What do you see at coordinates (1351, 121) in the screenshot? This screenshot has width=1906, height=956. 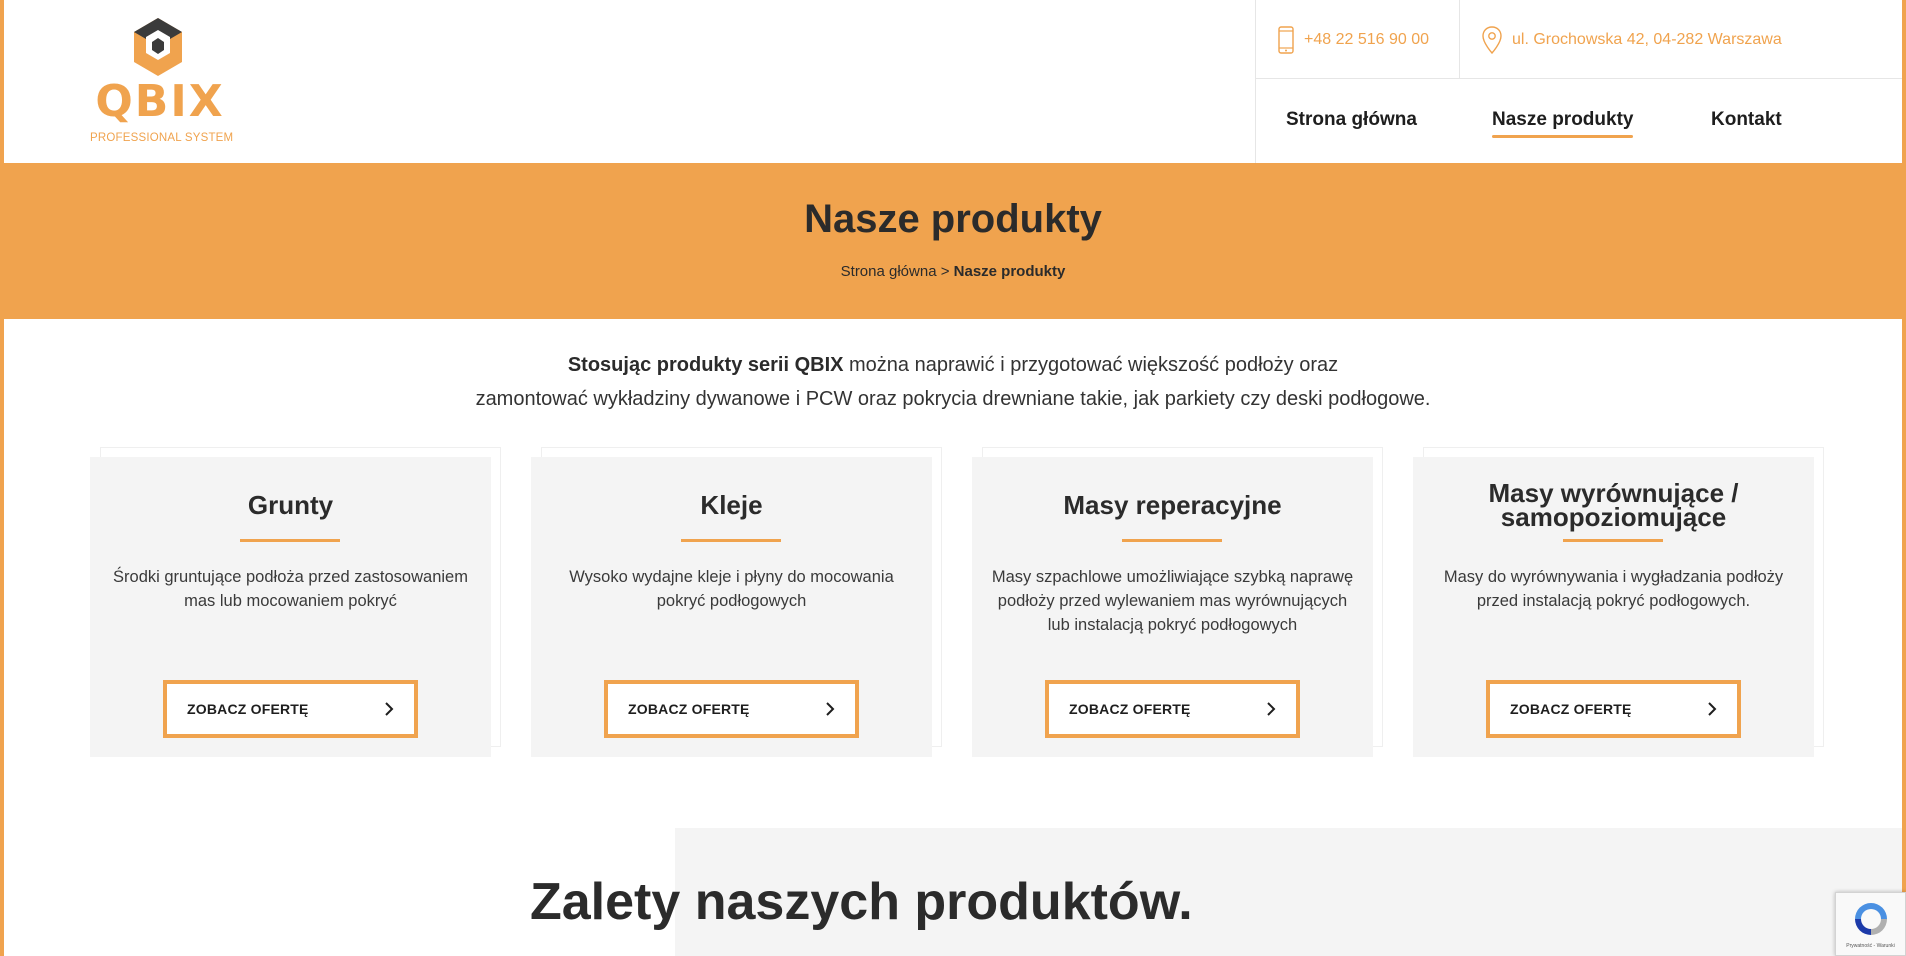 I see `nav-item-home: Strona główna` at bounding box center [1351, 121].